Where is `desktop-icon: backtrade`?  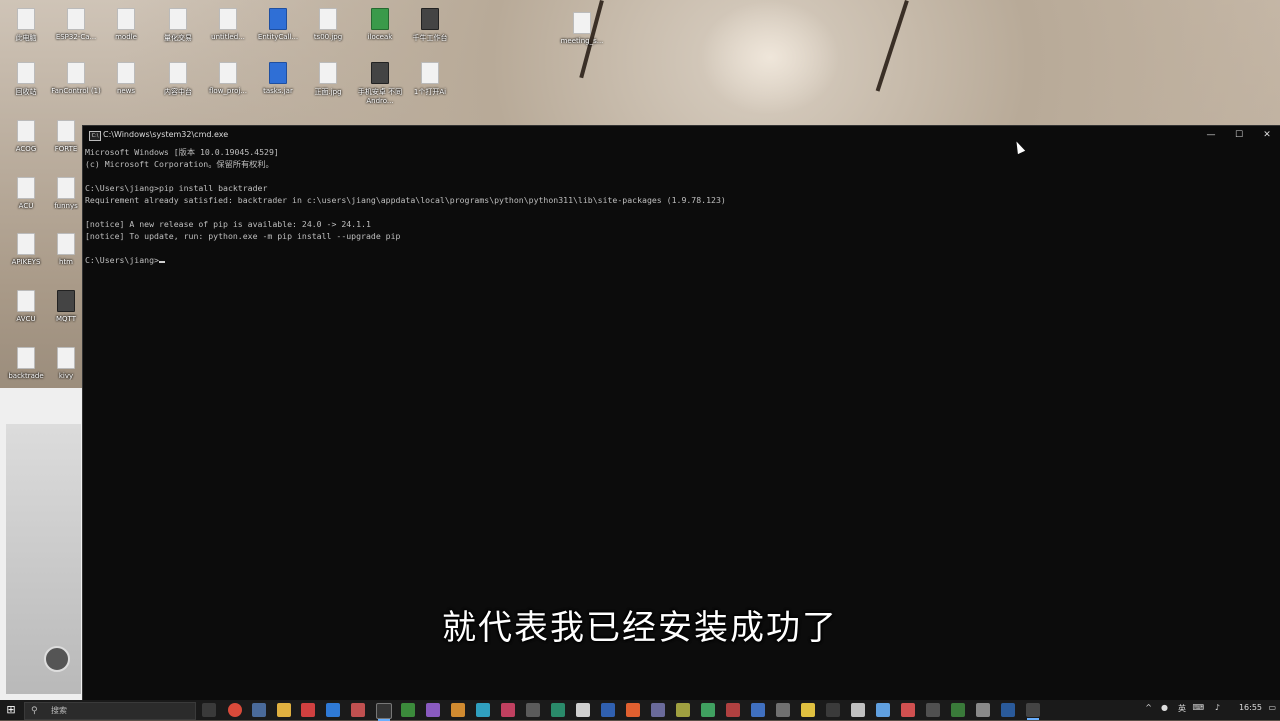 desktop-icon: backtrade is located at coordinates (26, 363).